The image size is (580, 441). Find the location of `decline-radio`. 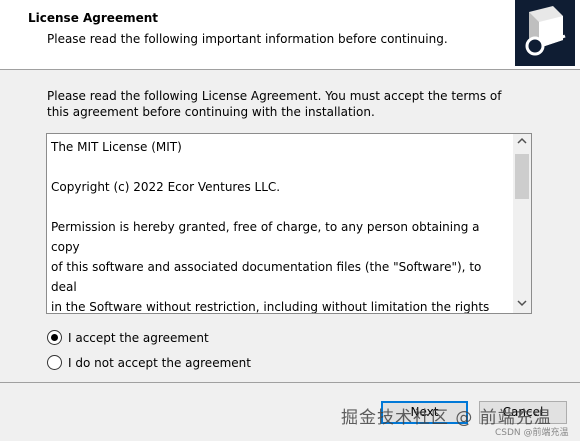

decline-radio is located at coordinates (54, 362).